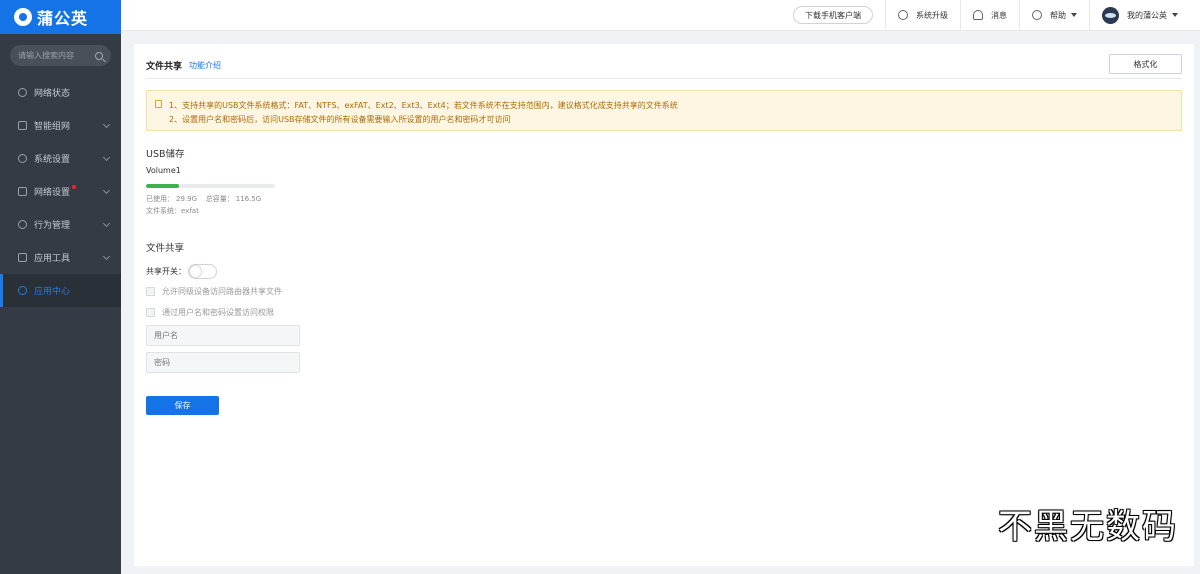  I want to click on share-switch-label: 共享开关：, so click(166, 271).